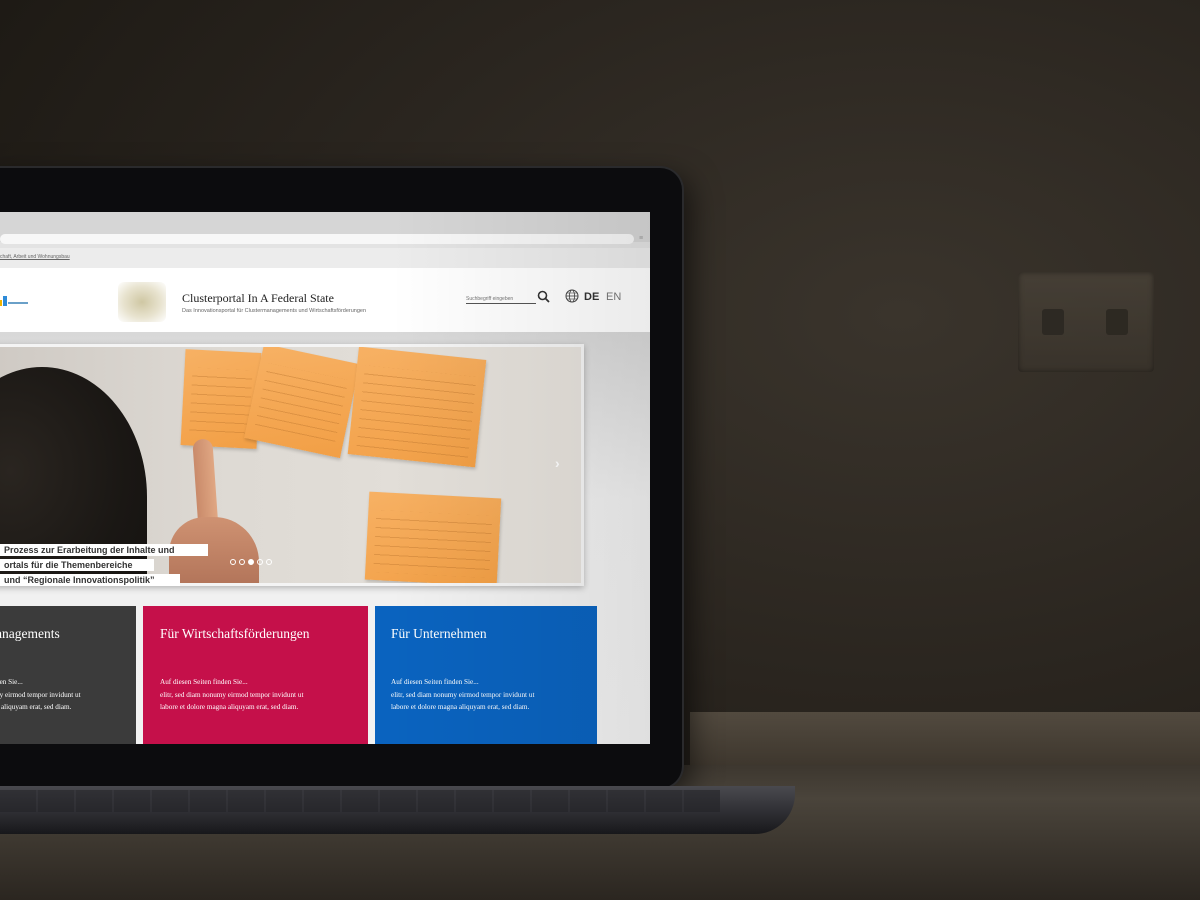  What do you see at coordinates (90, 580) in the screenshot?
I see `hero-caption-line: und “Regionale Innovationspolitik”` at bounding box center [90, 580].